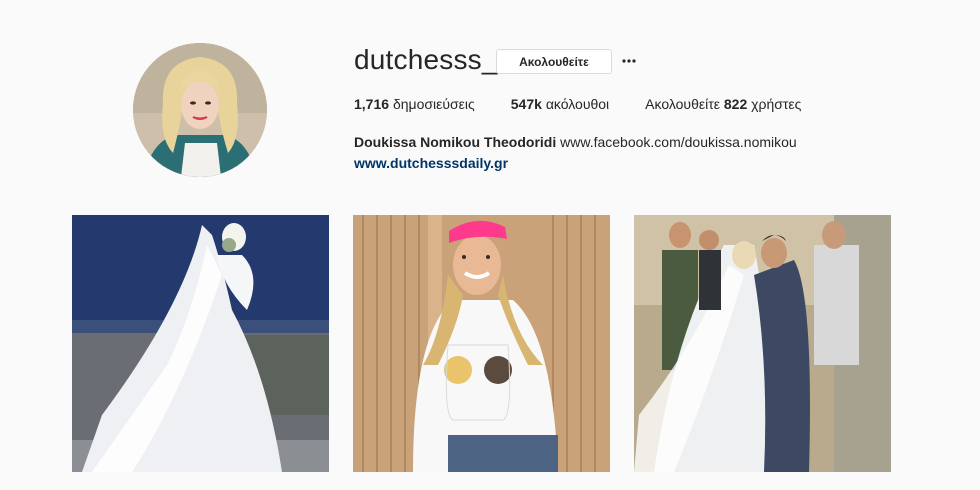 This screenshot has width=980, height=490. I want to click on post-image-bride, so click(200, 343).